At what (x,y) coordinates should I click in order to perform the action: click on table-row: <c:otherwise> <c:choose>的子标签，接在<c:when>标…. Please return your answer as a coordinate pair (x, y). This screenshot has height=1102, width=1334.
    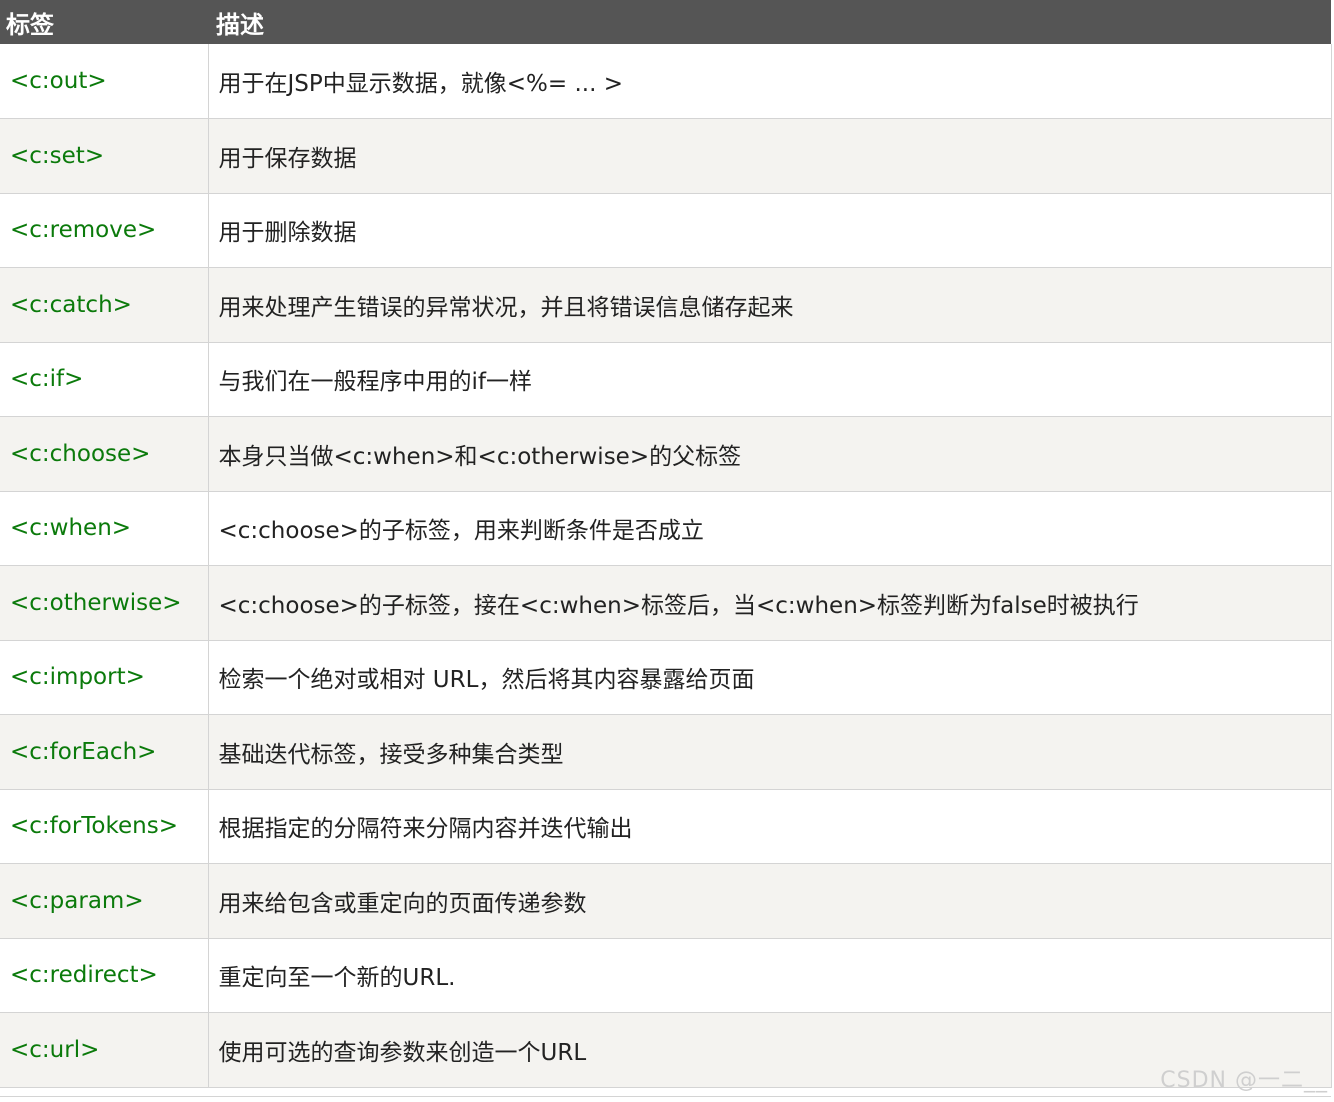
    Looking at the image, I should click on (666, 603).